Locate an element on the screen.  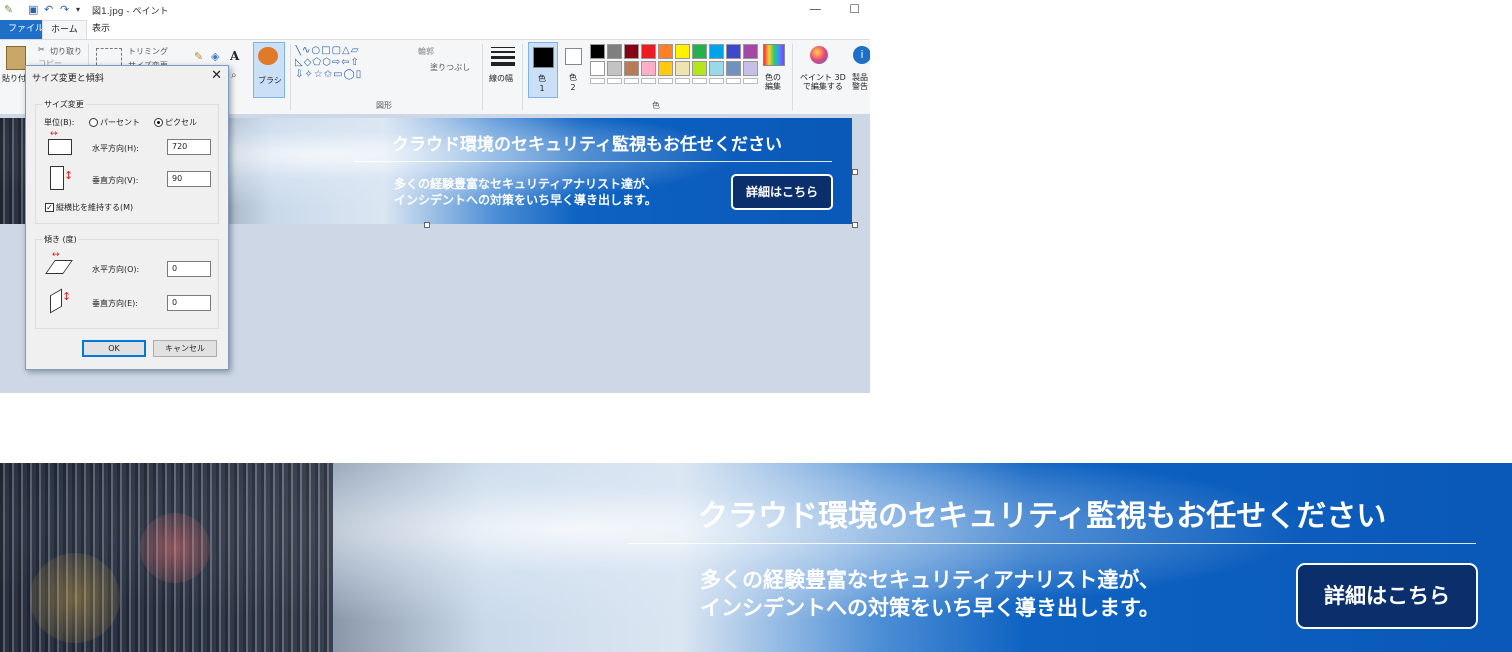
details-button: 詳細はこちら is located at coordinates (1387, 596).